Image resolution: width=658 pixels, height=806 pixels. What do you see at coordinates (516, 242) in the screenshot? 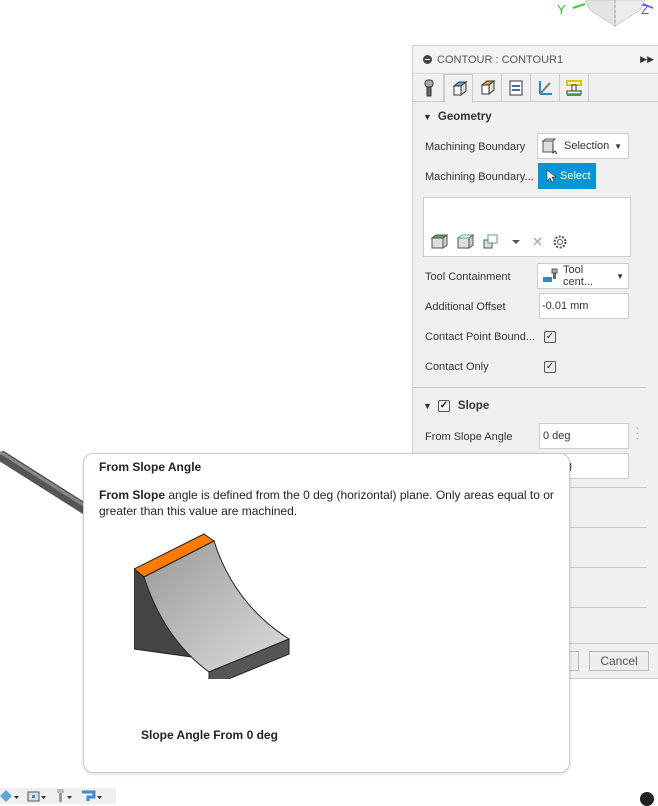
I see `dropdown-arrow-icon` at bounding box center [516, 242].